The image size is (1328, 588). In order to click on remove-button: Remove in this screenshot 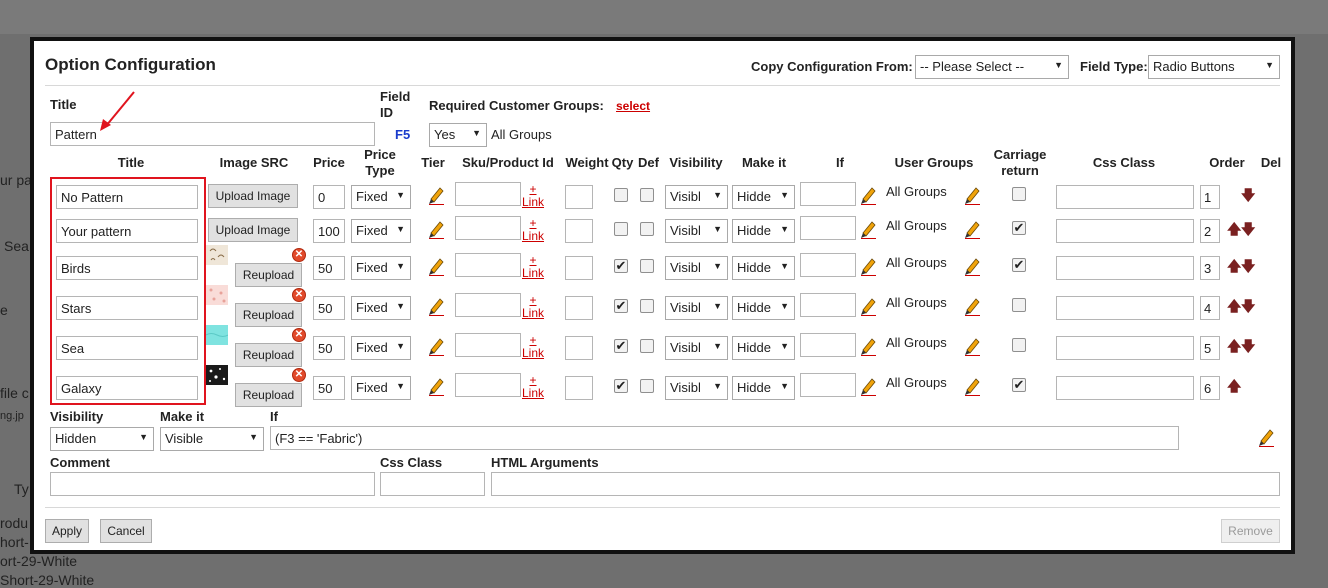, I will do `click(1250, 531)`.